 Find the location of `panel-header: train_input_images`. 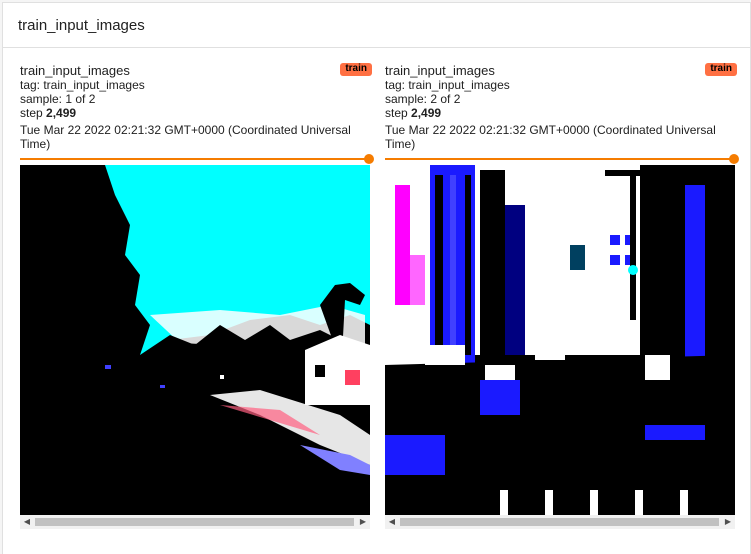

panel-header: train_input_images is located at coordinates (376, 25).